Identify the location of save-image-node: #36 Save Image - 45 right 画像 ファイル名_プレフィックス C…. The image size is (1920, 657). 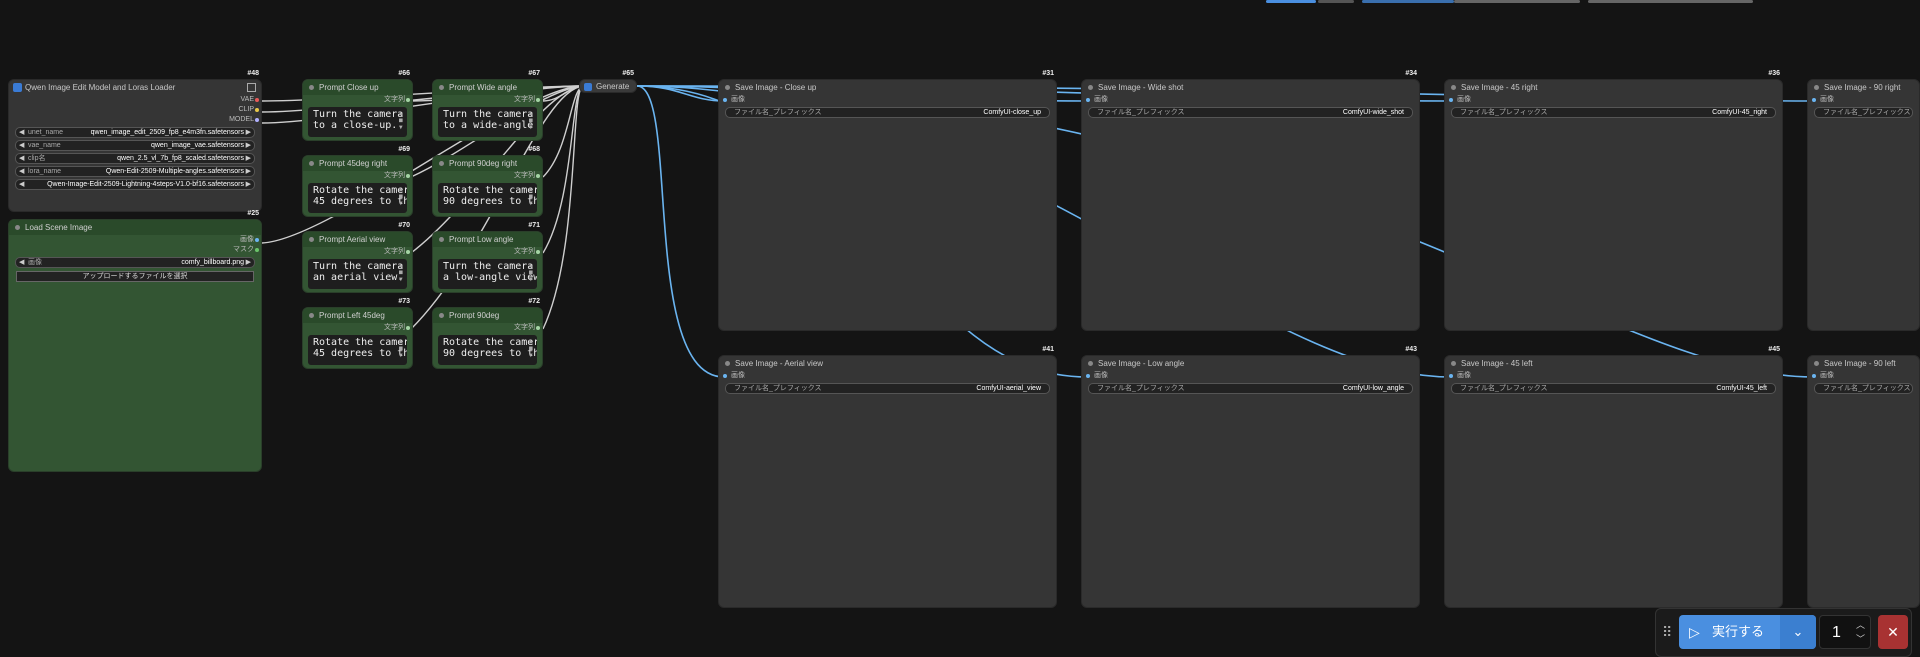
(1613, 200).